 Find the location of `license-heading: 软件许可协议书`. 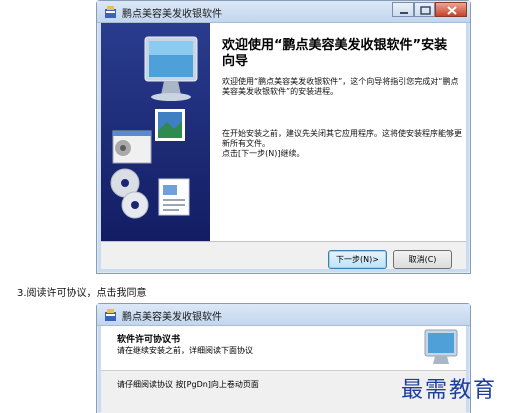

license-heading: 软件许可协议书 is located at coordinates (149, 340).